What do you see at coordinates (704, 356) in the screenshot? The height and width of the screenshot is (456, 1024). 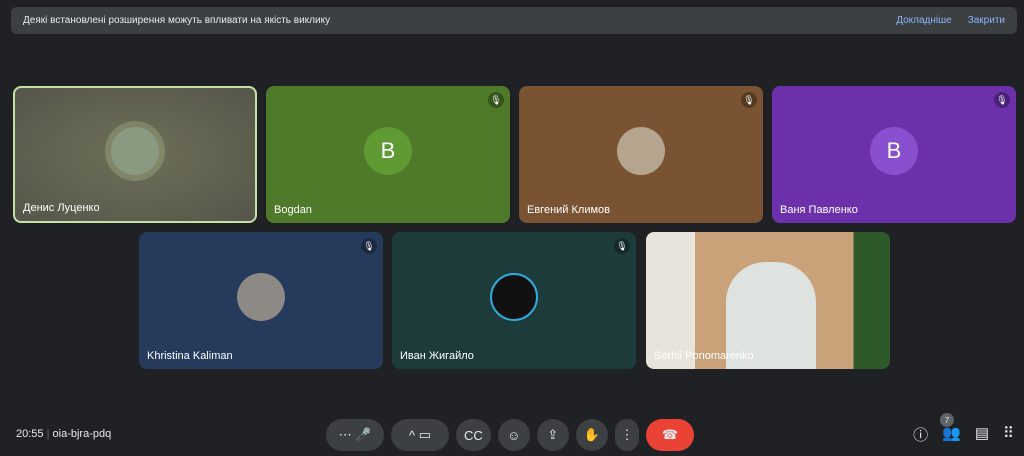 I see `participant-name: Serhii Ponomarenko` at bounding box center [704, 356].